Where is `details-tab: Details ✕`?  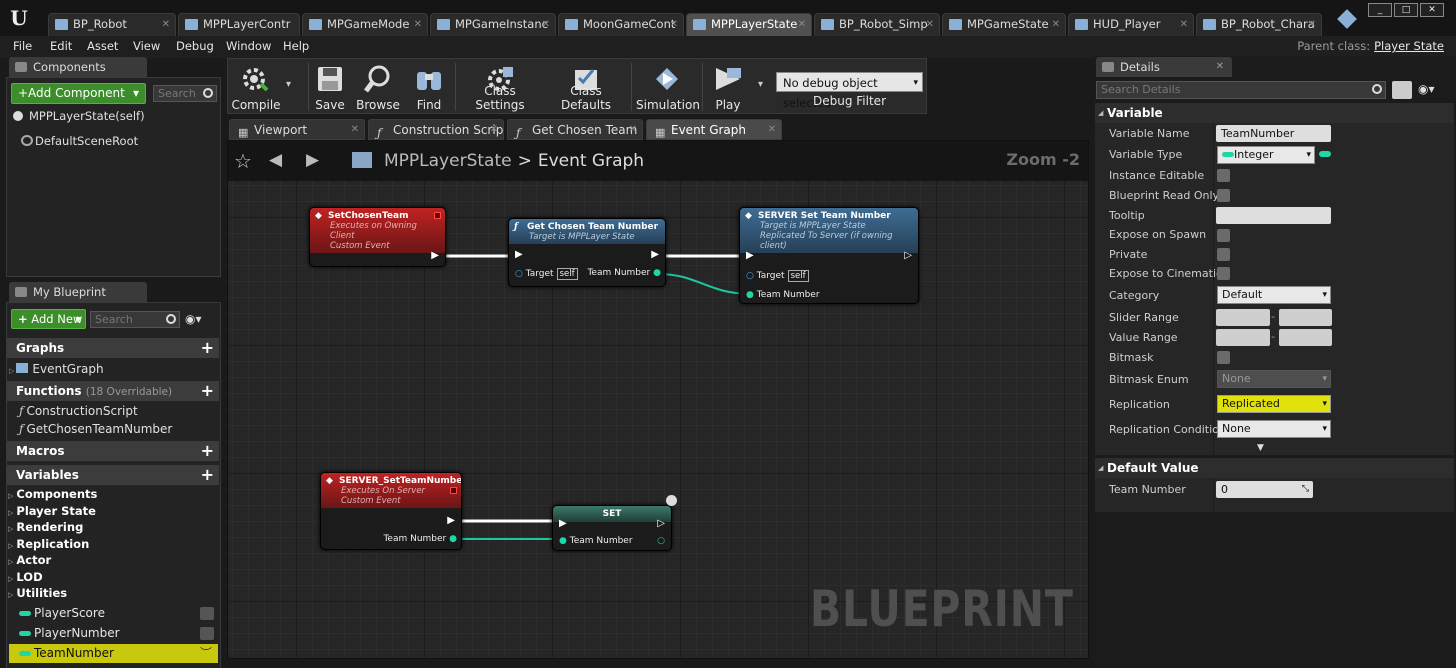 details-tab: Details ✕ is located at coordinates (1164, 67).